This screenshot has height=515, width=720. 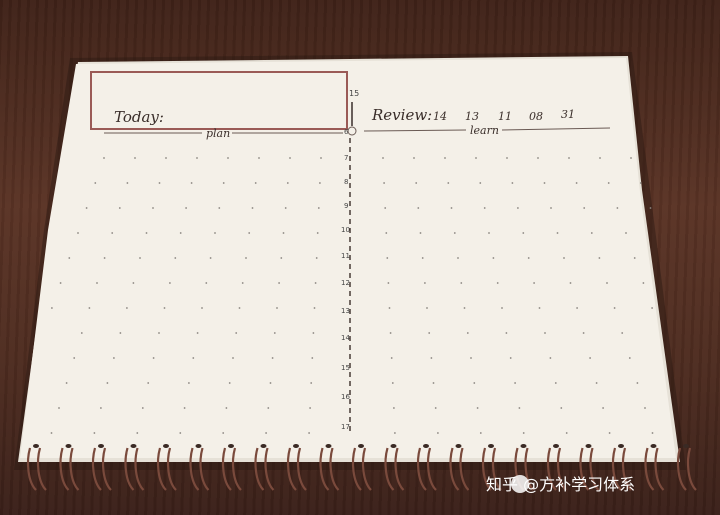 What do you see at coordinates (345, 283) in the screenshot?
I see `timeline-hour: 12` at bounding box center [345, 283].